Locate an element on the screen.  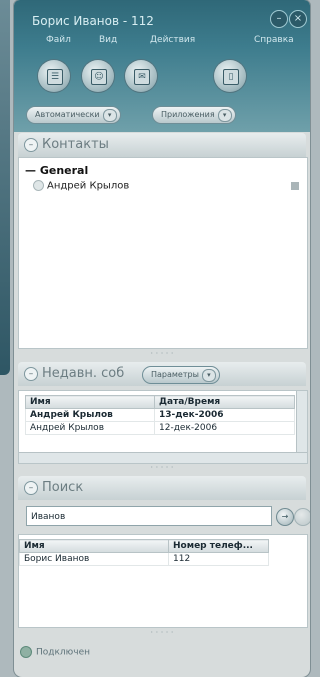
col-header-date: Дата/Время is located at coordinates (224, 402).